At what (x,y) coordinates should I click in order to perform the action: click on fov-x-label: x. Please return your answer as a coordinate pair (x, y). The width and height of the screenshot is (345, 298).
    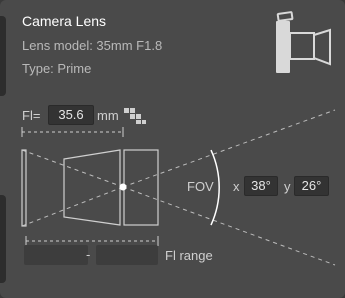
    Looking at the image, I should click on (236, 186).